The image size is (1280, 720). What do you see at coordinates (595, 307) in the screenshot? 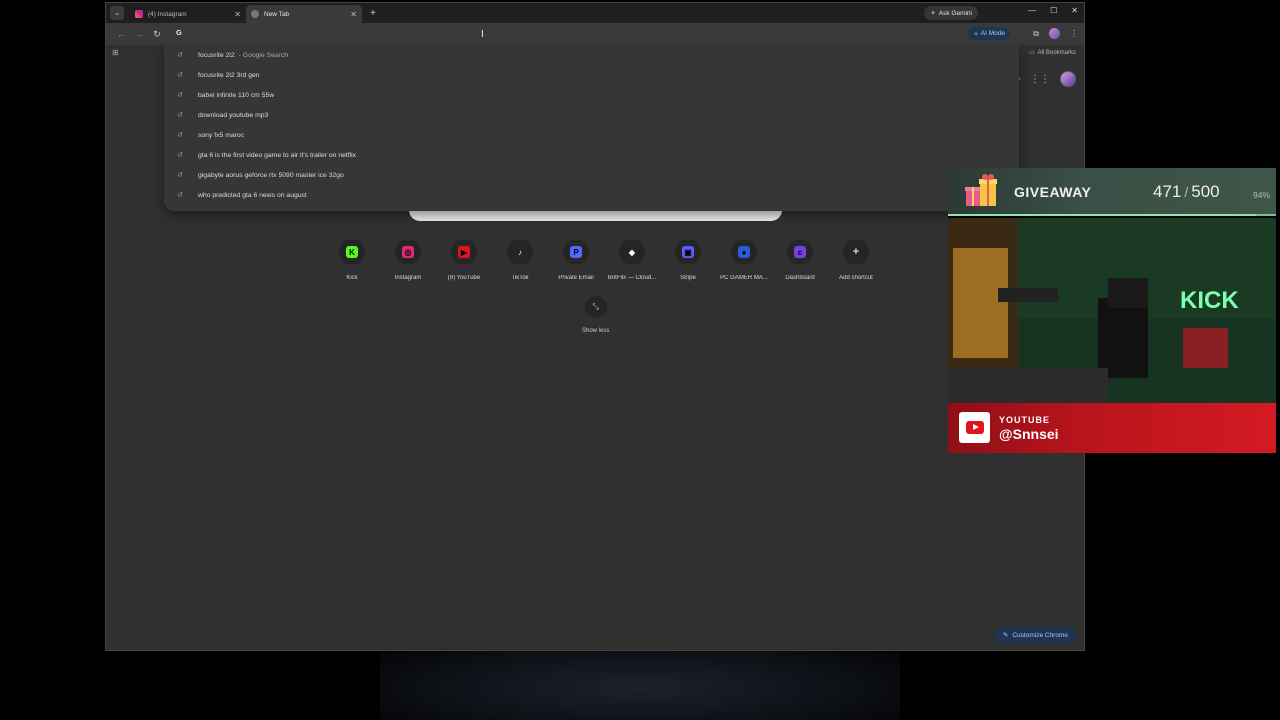
I see `collapse-icon: ⤡` at bounding box center [595, 307].